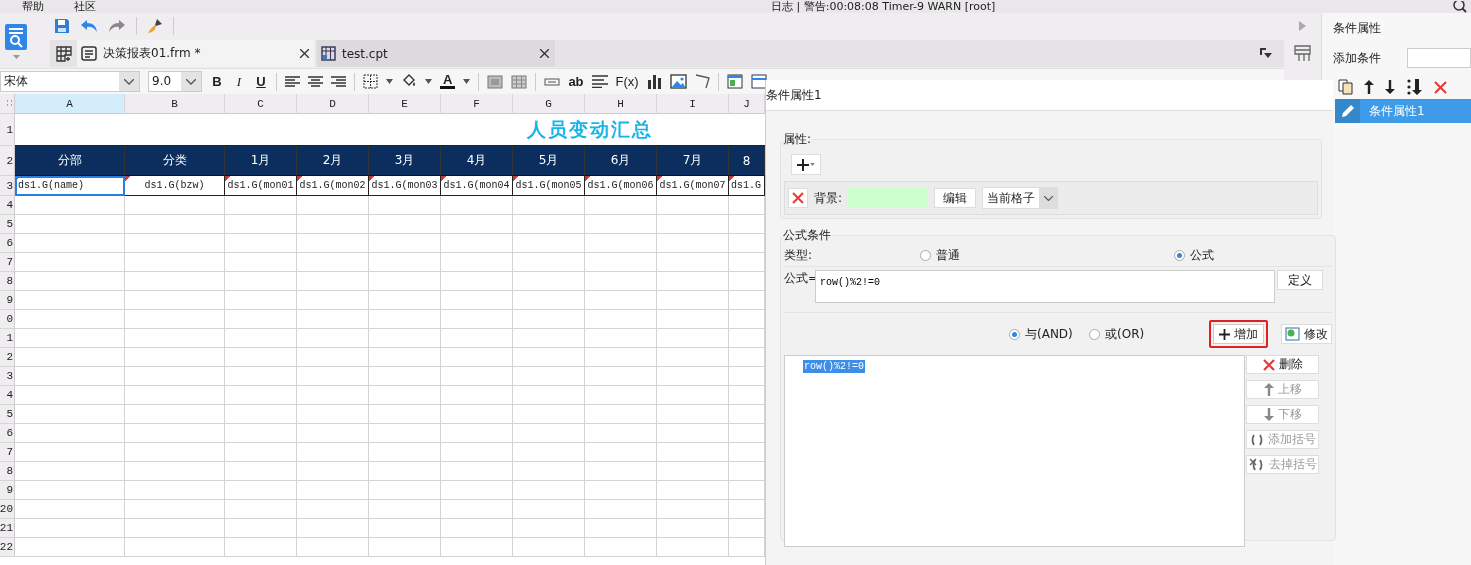 The height and width of the screenshot is (565, 1471). Describe the element at coordinates (70, 104) in the screenshot. I see `column-header: A` at that location.